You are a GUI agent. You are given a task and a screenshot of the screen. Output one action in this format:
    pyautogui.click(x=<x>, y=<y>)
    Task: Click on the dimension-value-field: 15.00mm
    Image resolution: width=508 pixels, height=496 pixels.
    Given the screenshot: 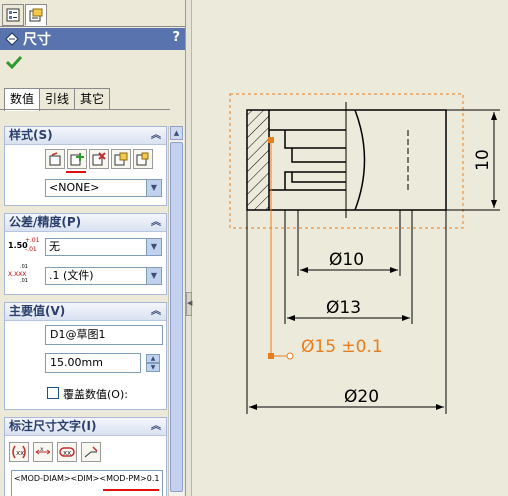 What is the action you would take?
    pyautogui.click(x=93, y=363)
    